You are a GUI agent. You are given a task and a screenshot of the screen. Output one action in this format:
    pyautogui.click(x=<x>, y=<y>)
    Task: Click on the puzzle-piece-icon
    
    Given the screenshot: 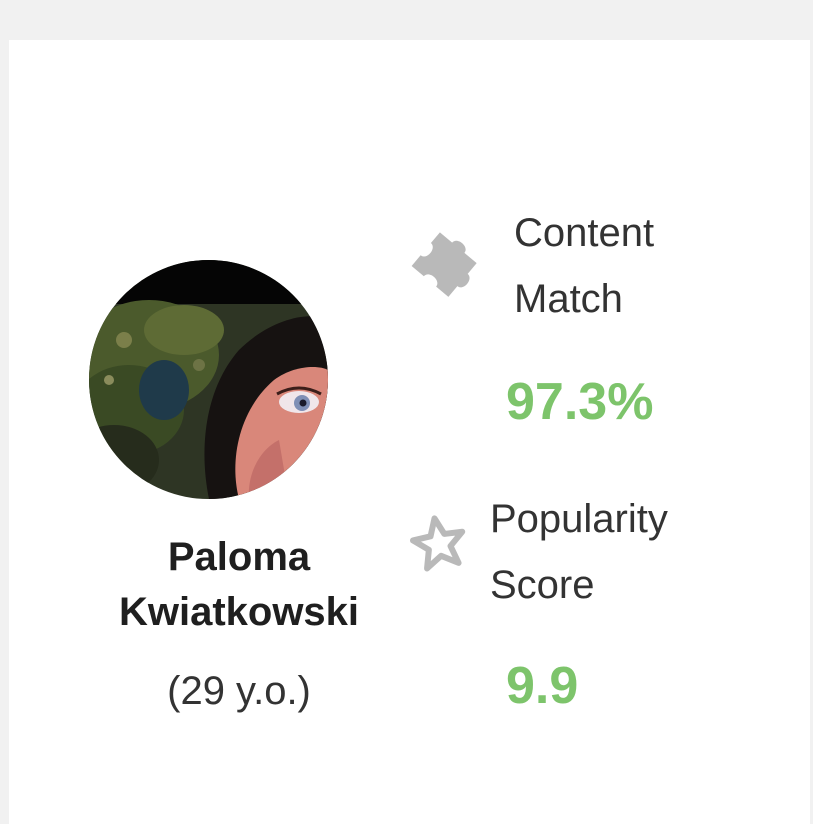 What is the action you would take?
    pyautogui.click(x=448, y=262)
    